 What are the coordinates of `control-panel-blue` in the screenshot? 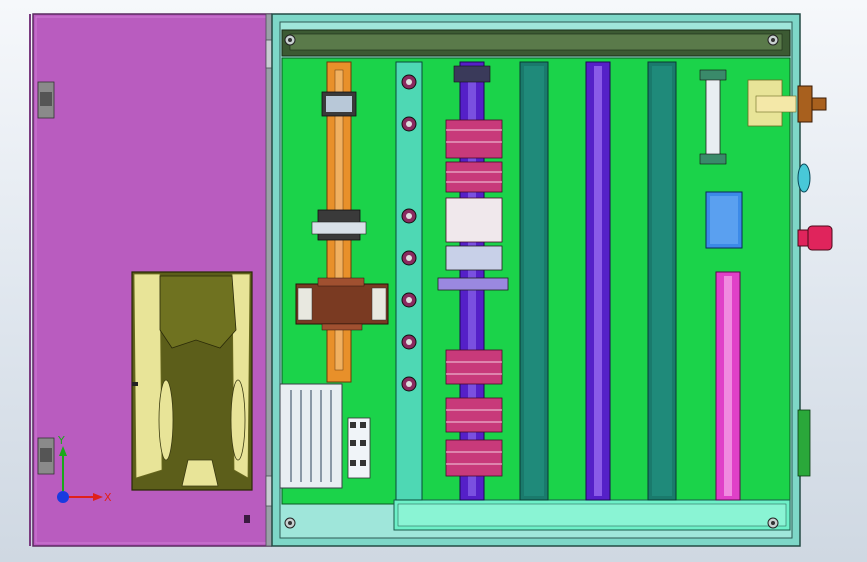 It's located at (724, 220).